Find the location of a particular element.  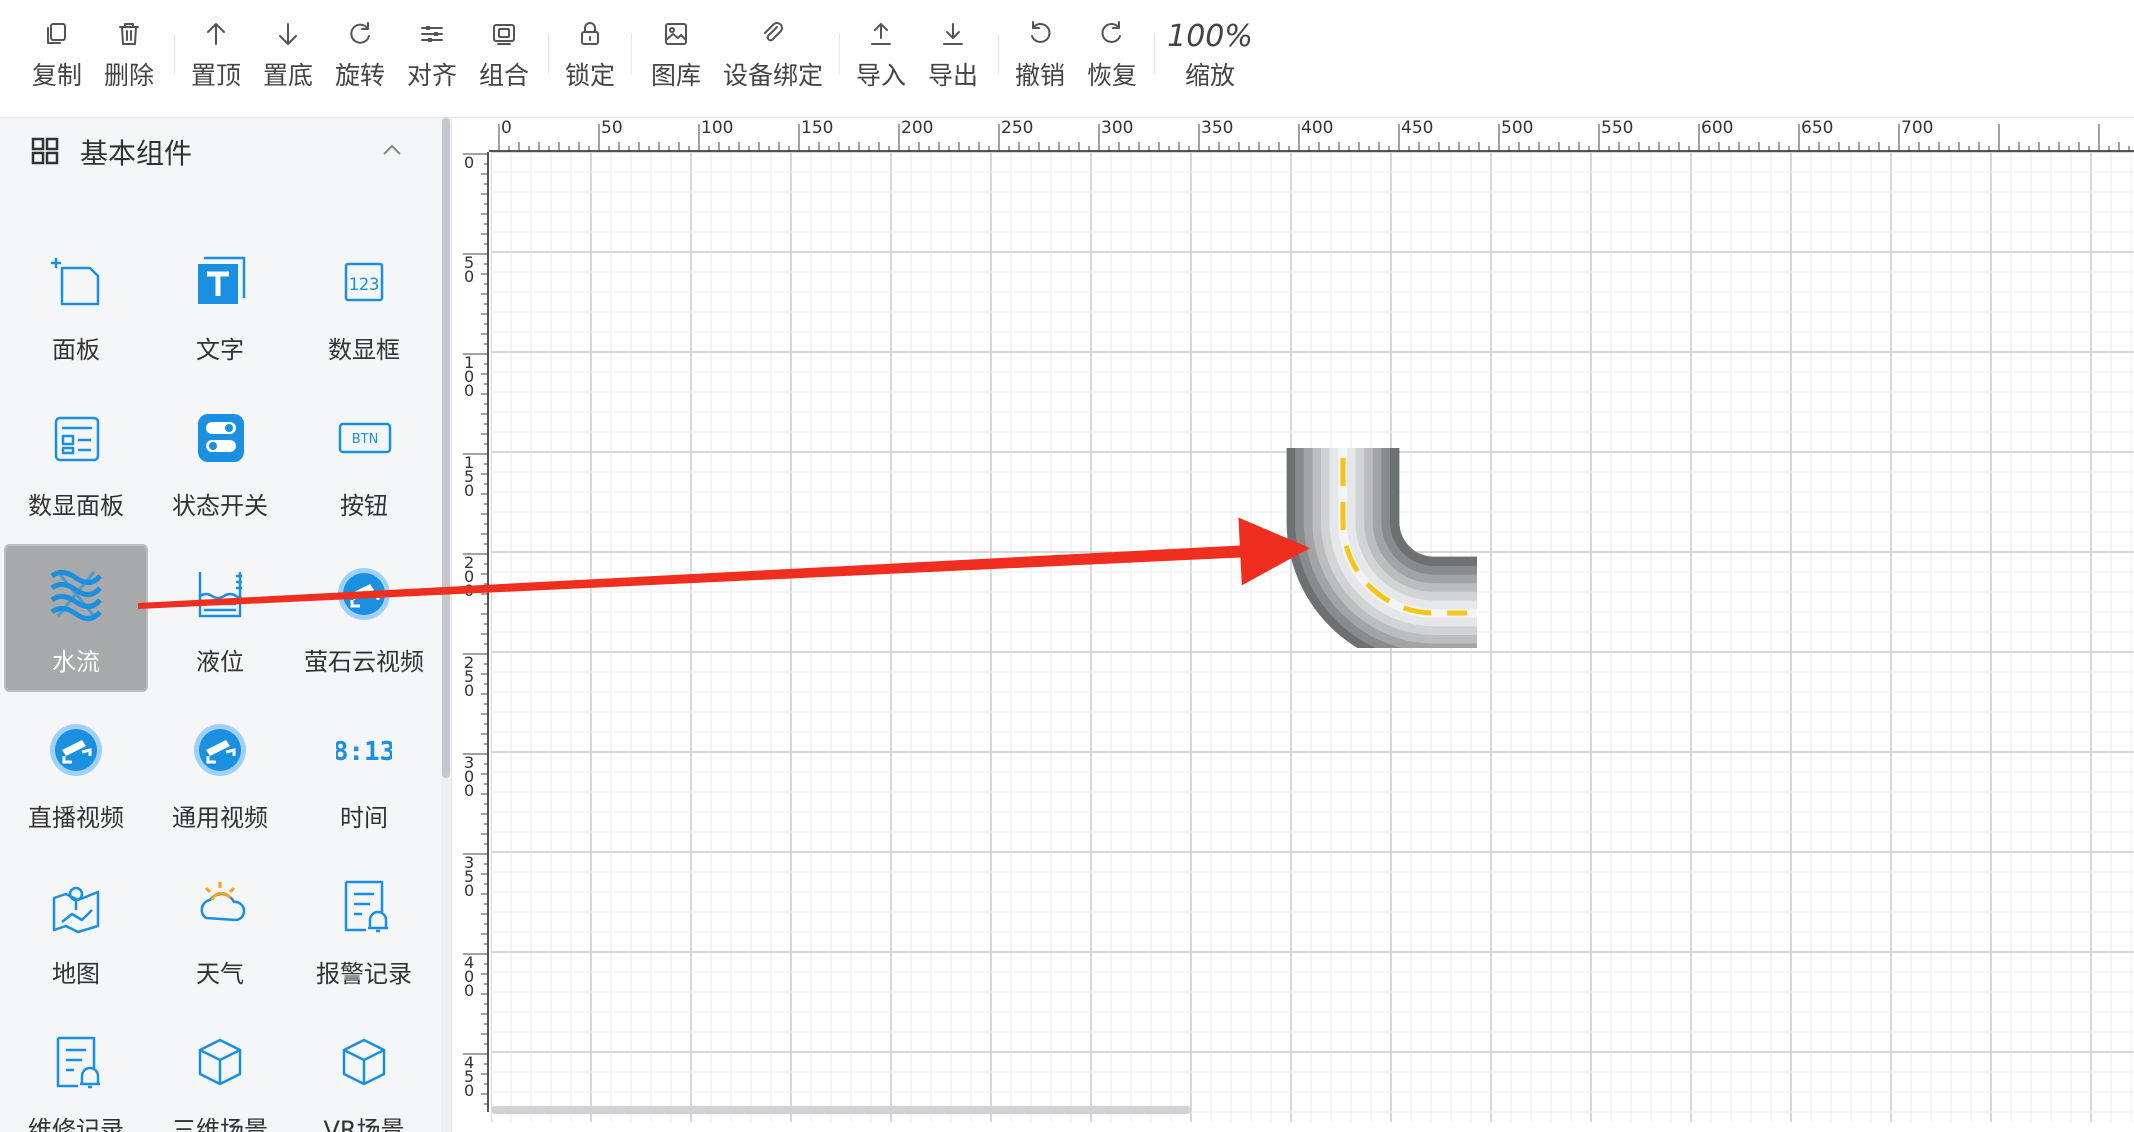

arrow-down-icon is located at coordinates (287, 34).